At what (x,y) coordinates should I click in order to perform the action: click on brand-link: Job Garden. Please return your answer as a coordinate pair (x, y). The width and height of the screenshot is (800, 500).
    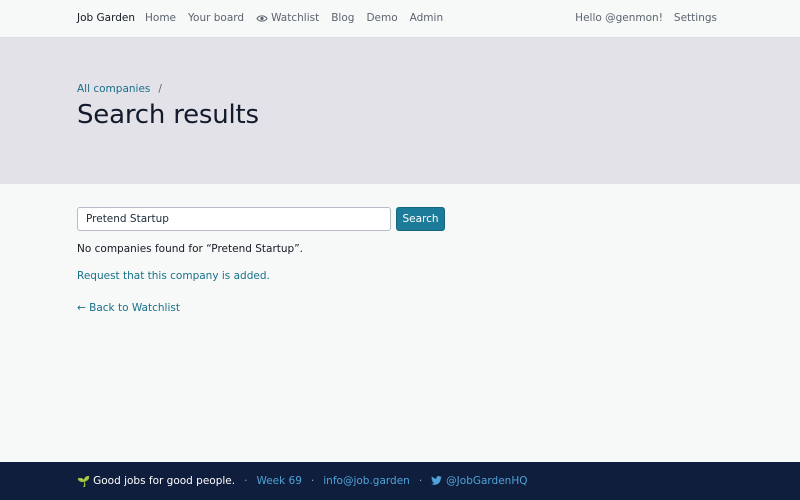
    Looking at the image, I should click on (106, 18).